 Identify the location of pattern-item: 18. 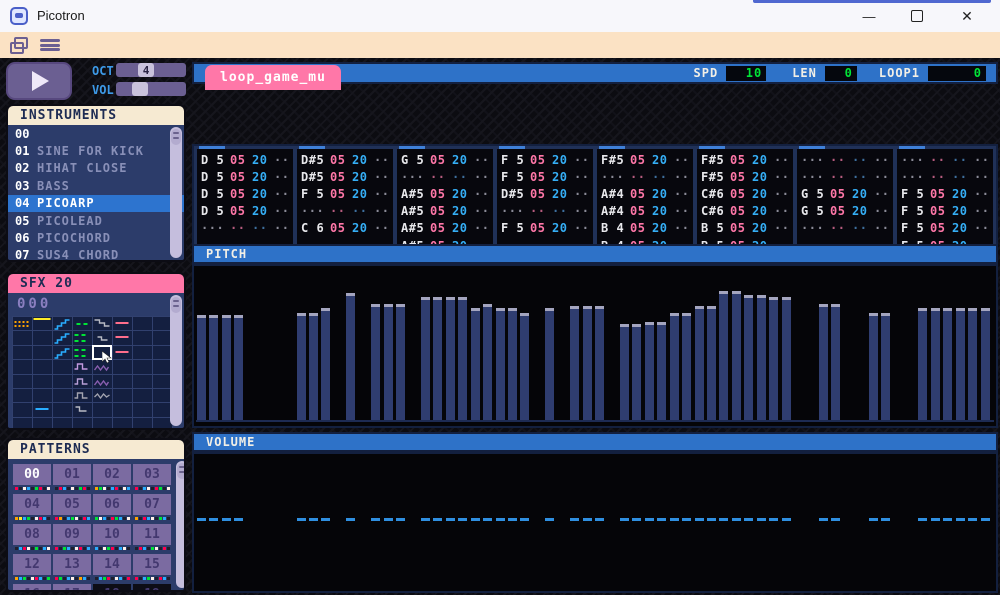
(112, 587).